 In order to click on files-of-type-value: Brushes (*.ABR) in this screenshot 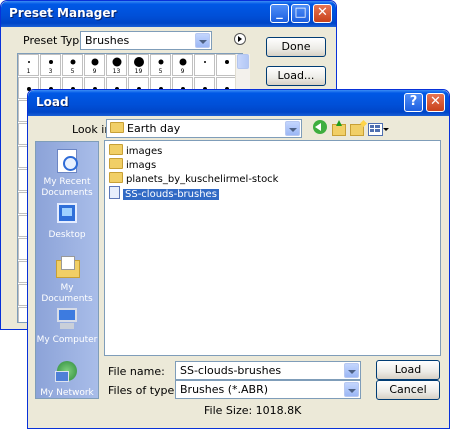, I will do `click(224, 389)`.